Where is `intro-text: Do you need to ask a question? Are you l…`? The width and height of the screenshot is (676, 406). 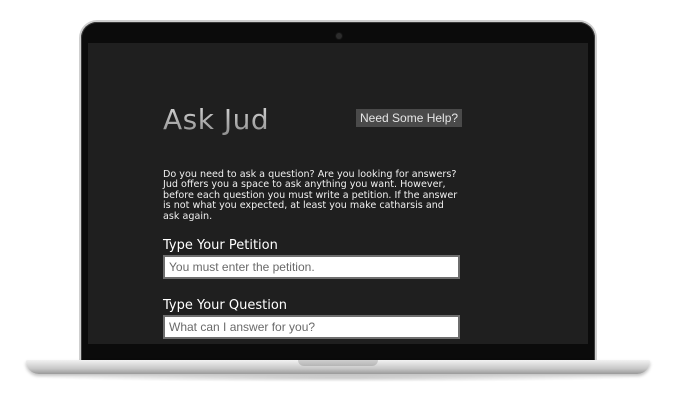 intro-text: Do you need to ask a question? Are you l… is located at coordinates (310, 195).